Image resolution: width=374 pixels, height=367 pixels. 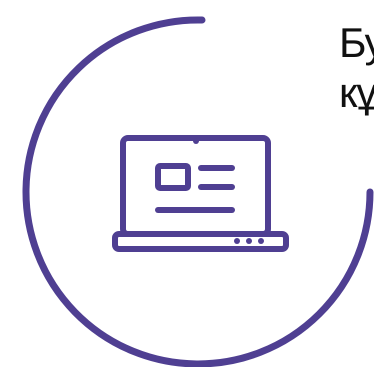 I want to click on headline-line-1: Бу, so click(x=356, y=42).